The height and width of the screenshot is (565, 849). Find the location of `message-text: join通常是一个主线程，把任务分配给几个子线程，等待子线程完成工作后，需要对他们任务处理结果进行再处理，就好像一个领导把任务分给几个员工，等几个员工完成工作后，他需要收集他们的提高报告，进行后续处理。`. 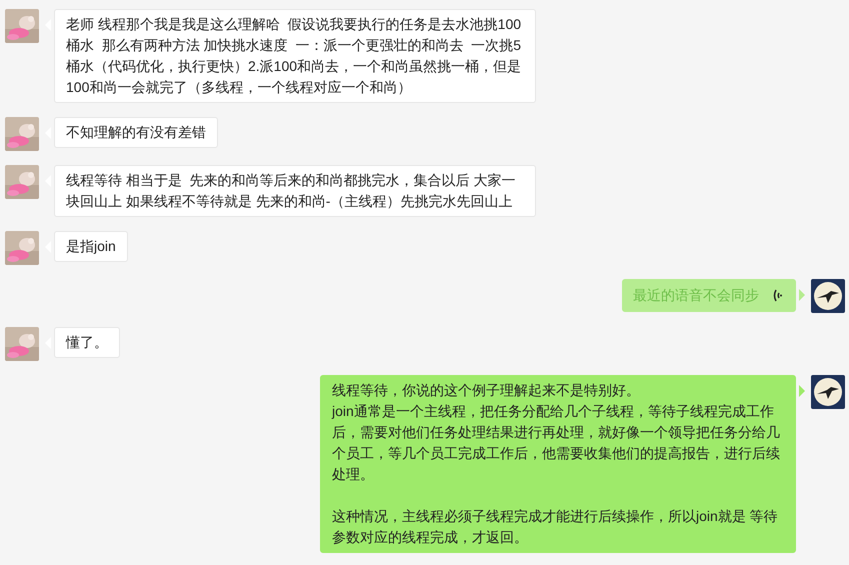

message-text: join通常是一个主线程，把任务分配给几个子线程，等待子线程完成工作后，需要对他们任务处理结果进行再处理，就好像一个领导把任务分给几个员工，等几个员工完成工作后，他需要收集他们的提高报告，进行后续处理。 is located at coordinates (556, 443).